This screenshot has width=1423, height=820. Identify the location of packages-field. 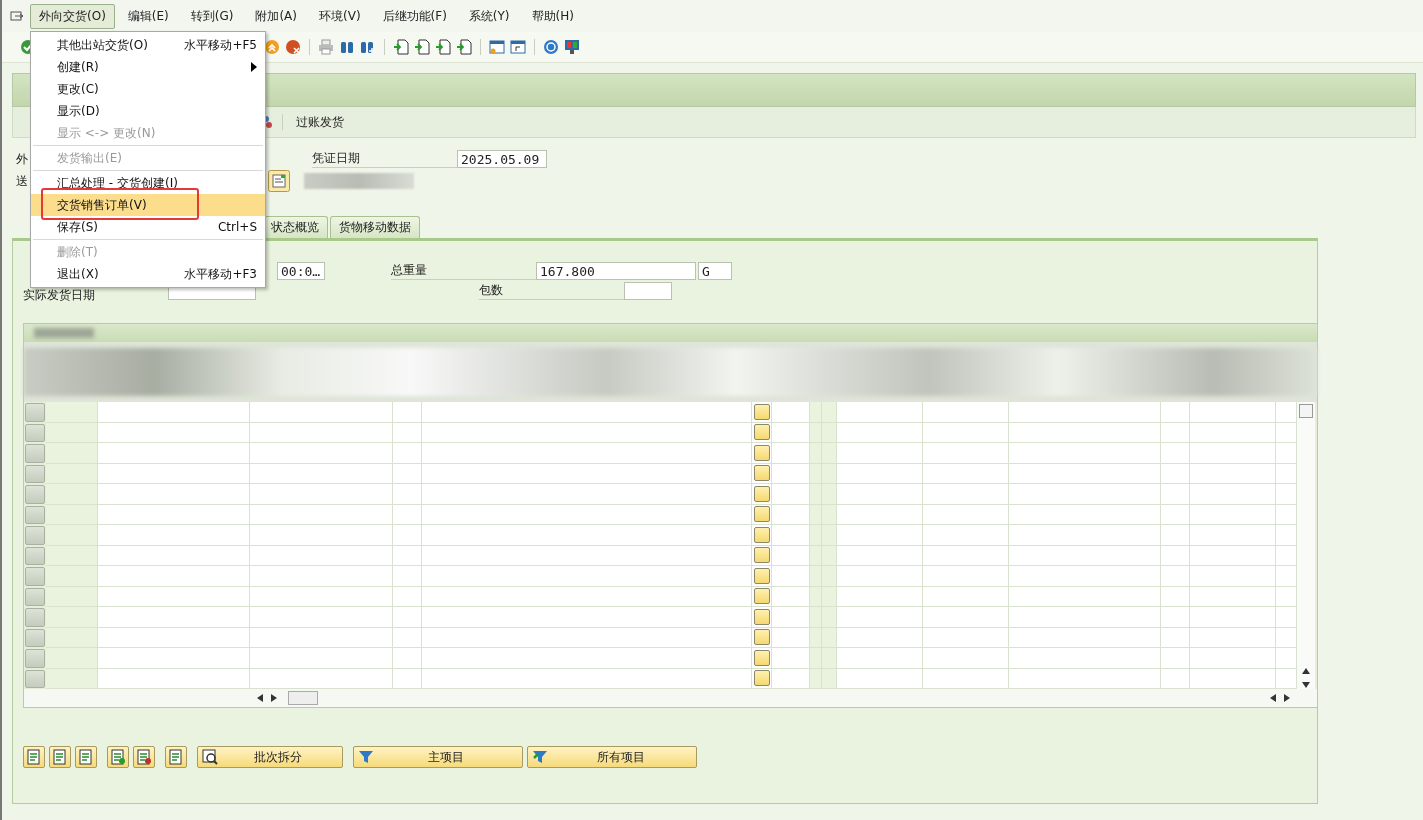
(648, 291).